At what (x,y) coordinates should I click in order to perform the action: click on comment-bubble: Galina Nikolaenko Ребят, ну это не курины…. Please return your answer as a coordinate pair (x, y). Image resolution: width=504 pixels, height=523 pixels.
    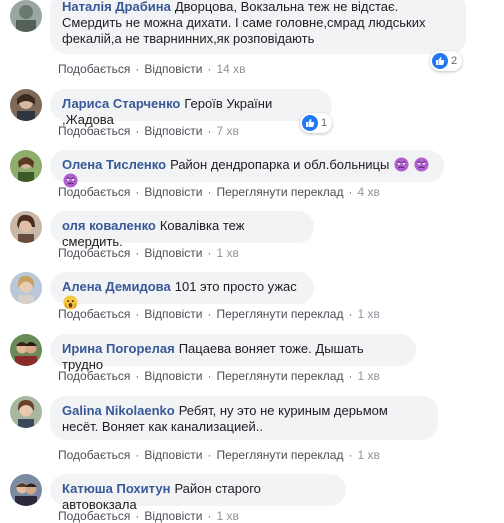
    Looking at the image, I should click on (244, 418).